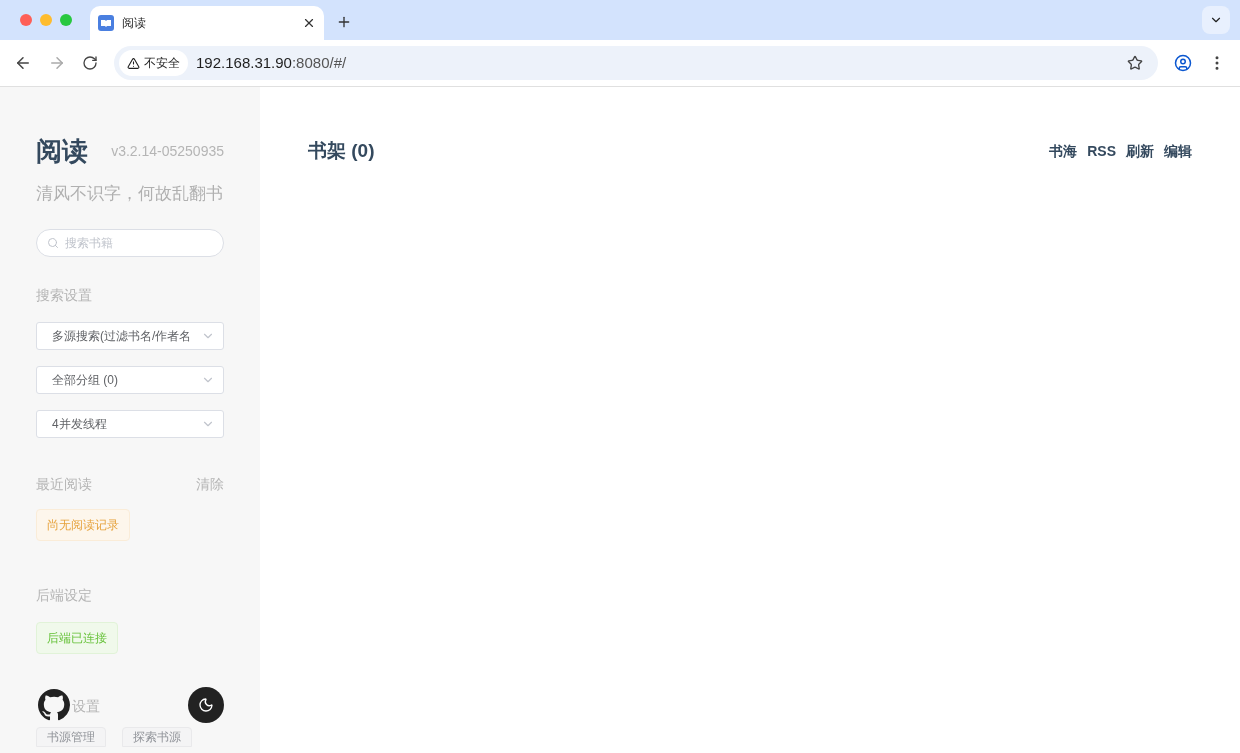 The height and width of the screenshot is (753, 1240). I want to click on select-field: 多源搜索(过滤书名/作者名, so click(130, 335).